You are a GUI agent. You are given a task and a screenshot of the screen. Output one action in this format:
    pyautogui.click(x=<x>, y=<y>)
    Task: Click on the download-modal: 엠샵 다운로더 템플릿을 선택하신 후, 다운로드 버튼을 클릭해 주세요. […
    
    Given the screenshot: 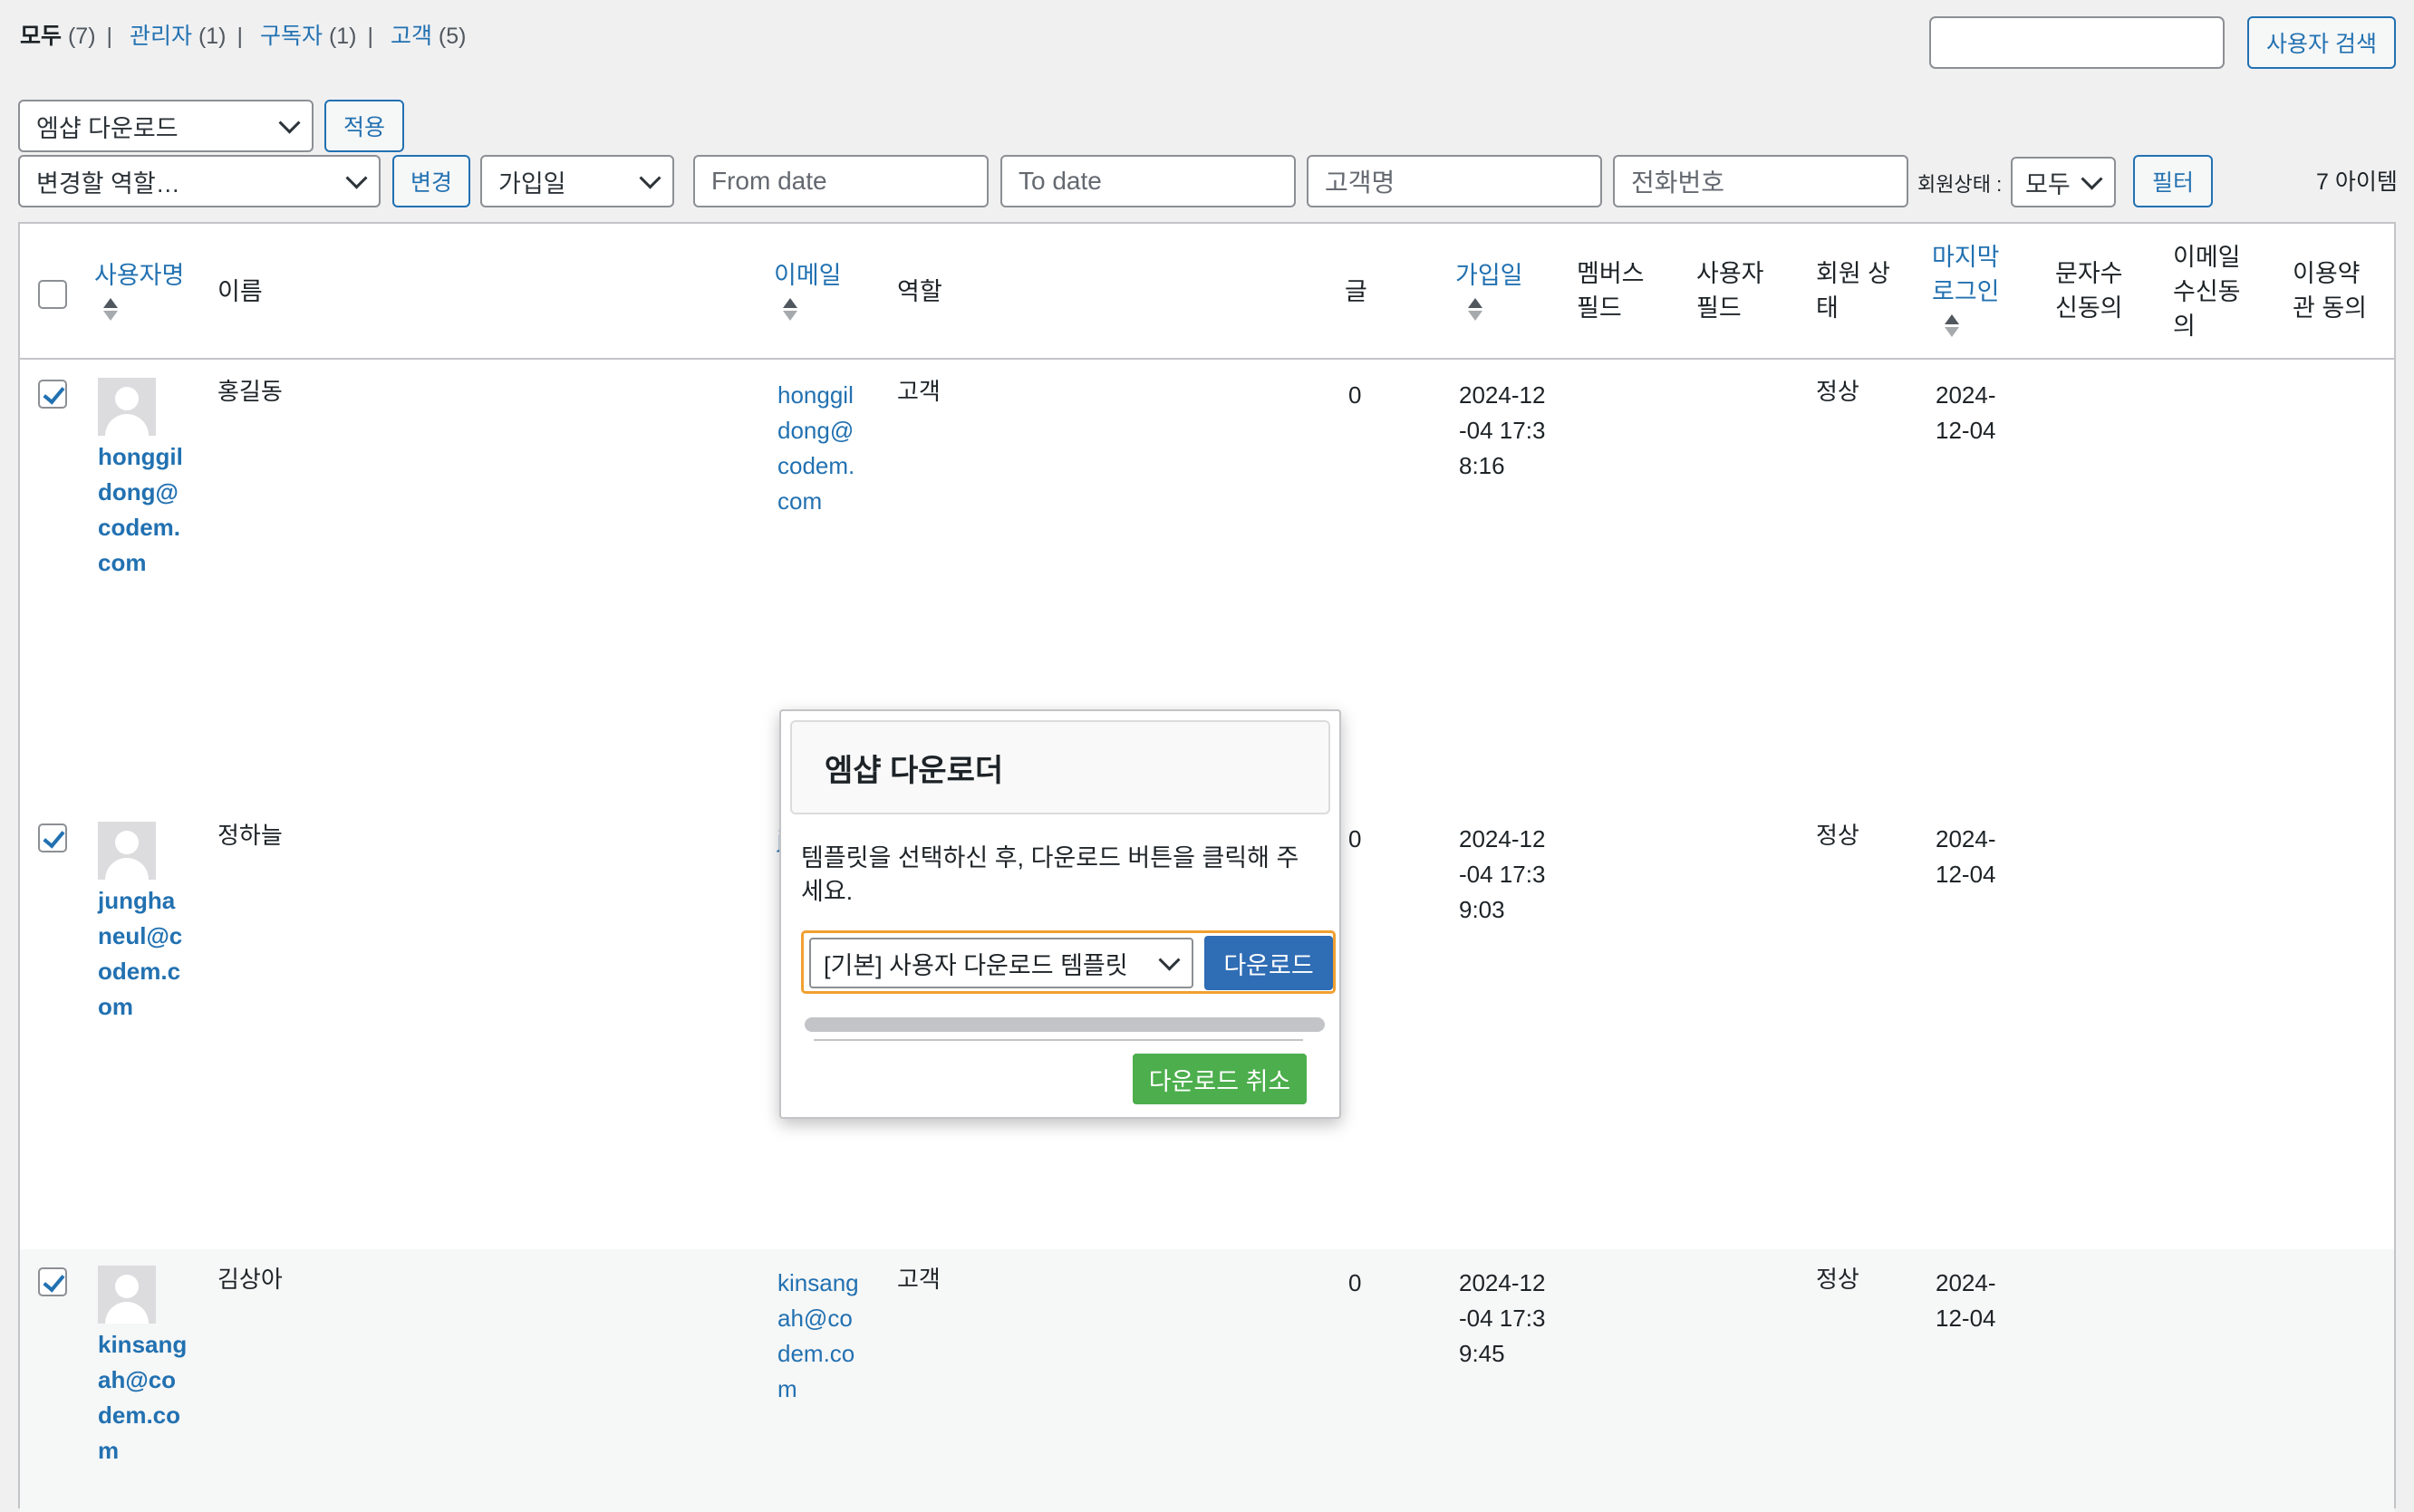 What is the action you would take?
    pyautogui.click(x=1060, y=914)
    